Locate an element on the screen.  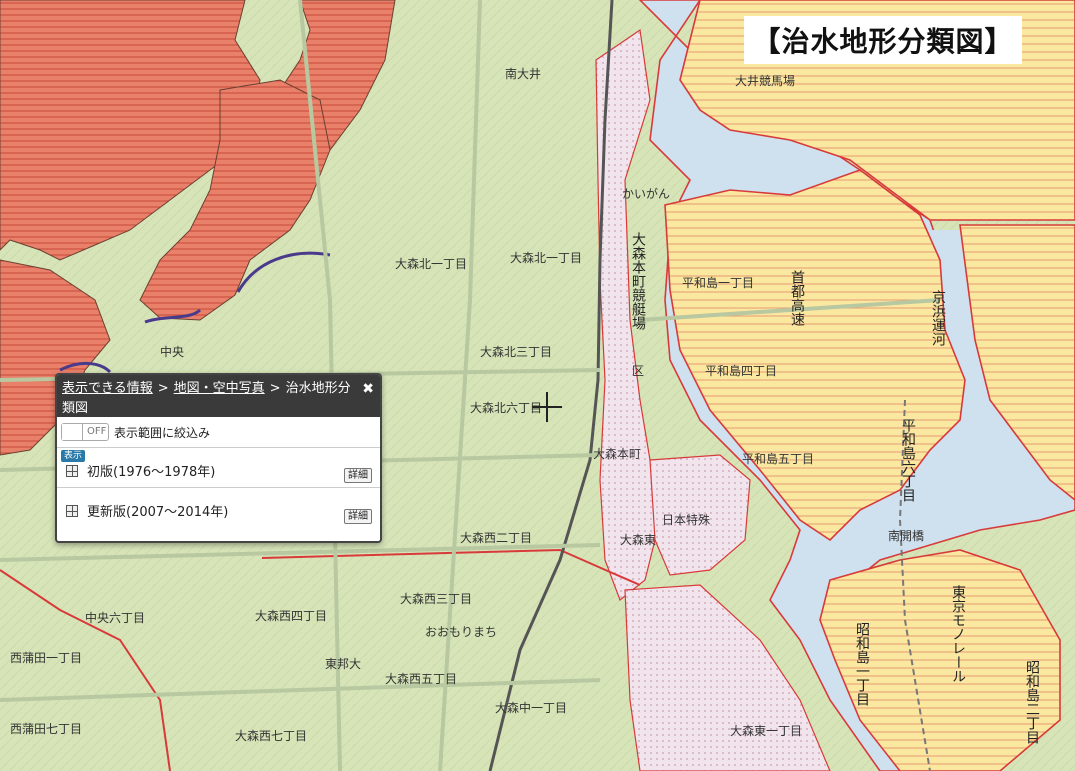
label-nichimoku: 日本特殊 is located at coordinates (686, 519).